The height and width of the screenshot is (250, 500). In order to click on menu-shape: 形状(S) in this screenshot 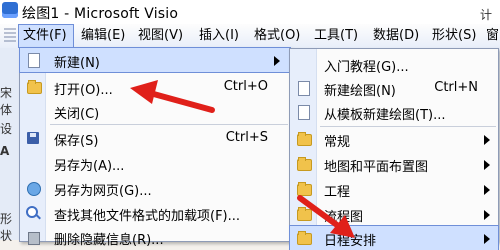, I will do `click(458, 36)`.